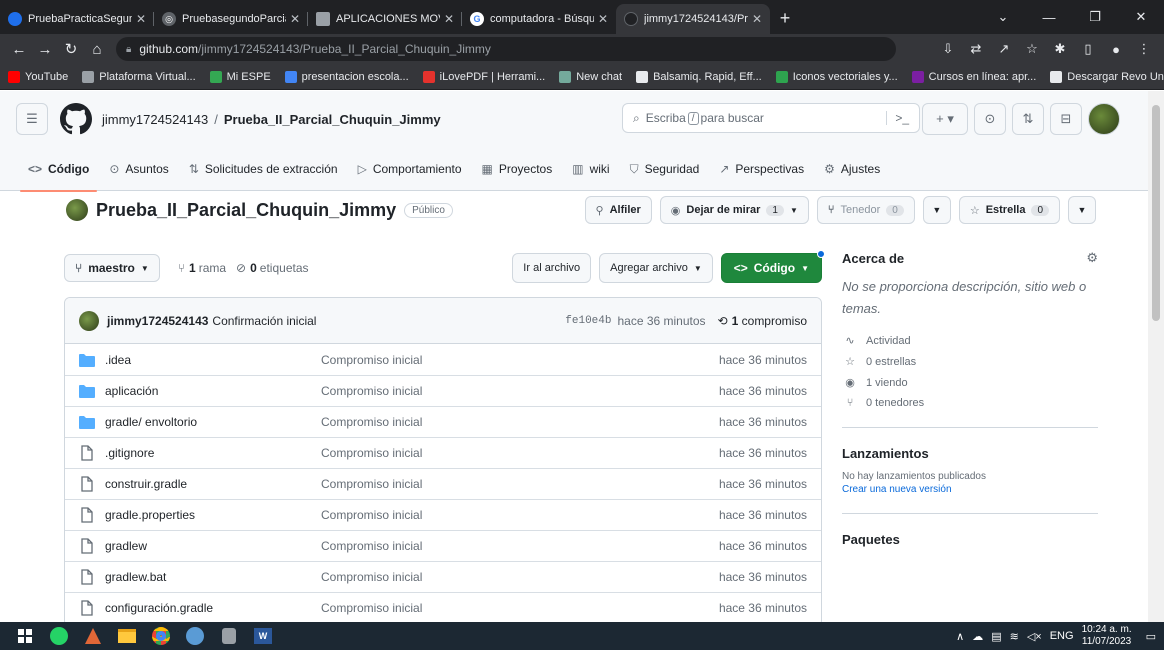 The height and width of the screenshot is (650, 1164). Describe the element at coordinates (970, 341) in the screenshot. I see `activity-link: ∿ Actividad` at that location.